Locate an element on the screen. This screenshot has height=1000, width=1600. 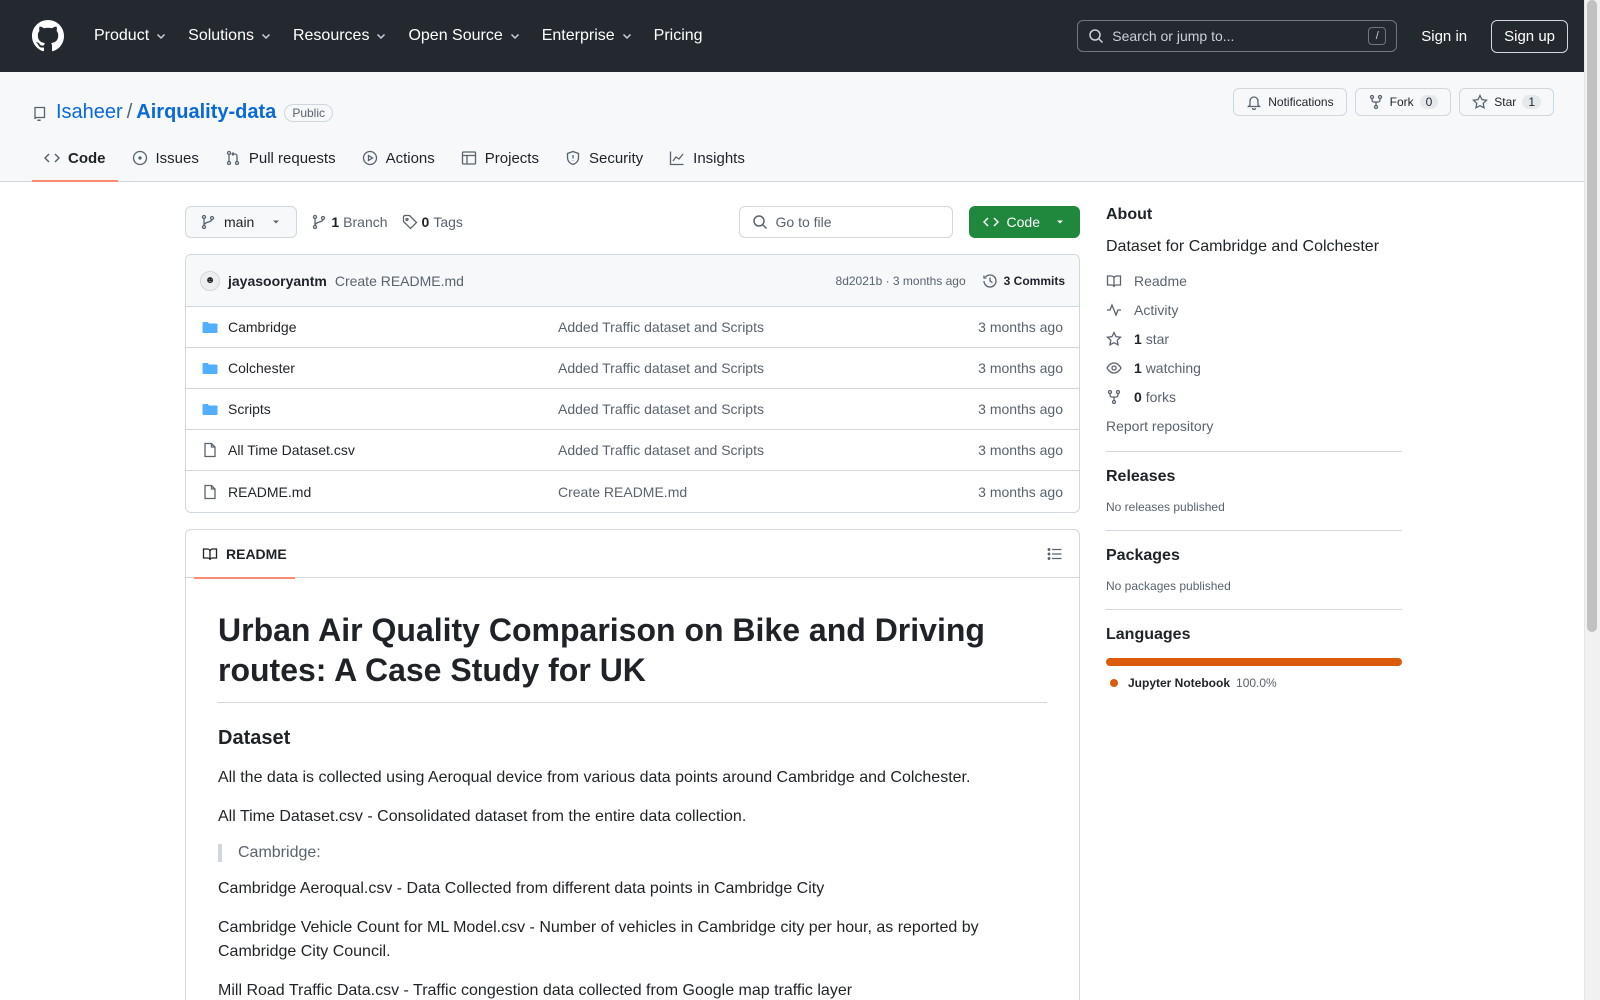
forks-count: 0 is located at coordinates (1138, 397).